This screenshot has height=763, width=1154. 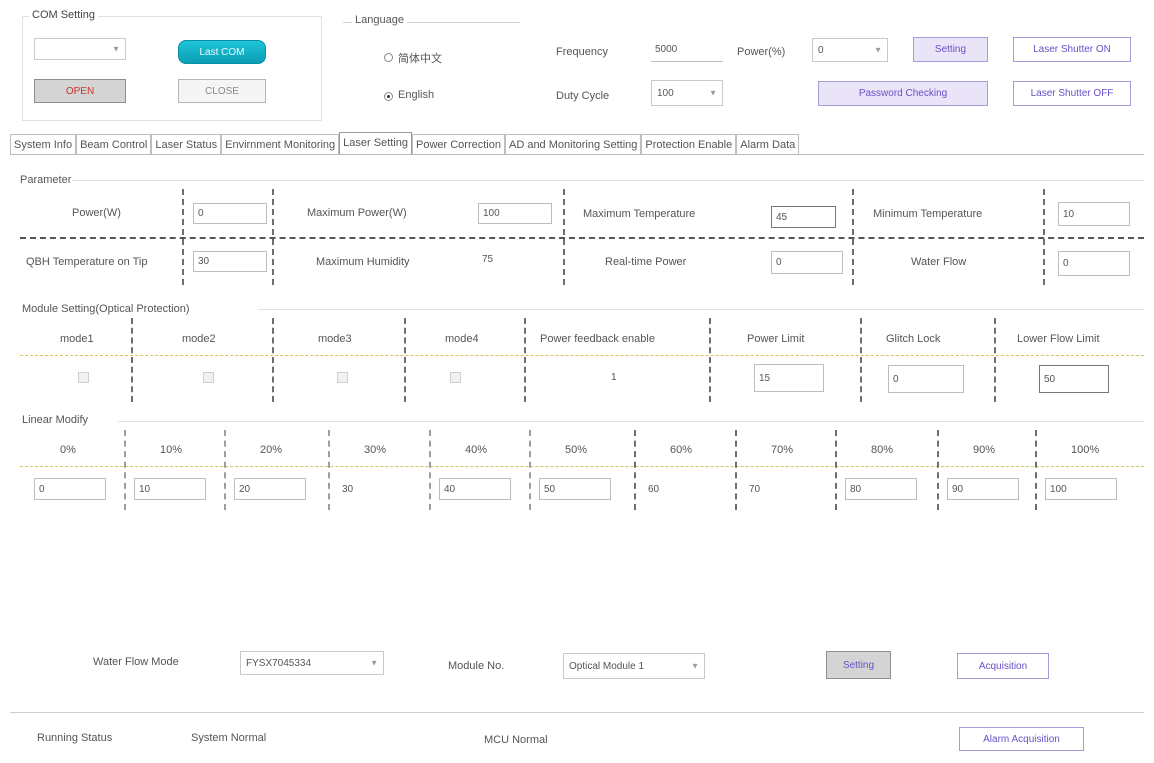 What do you see at coordinates (850, 50) in the screenshot?
I see `power-select: 0 ▼` at bounding box center [850, 50].